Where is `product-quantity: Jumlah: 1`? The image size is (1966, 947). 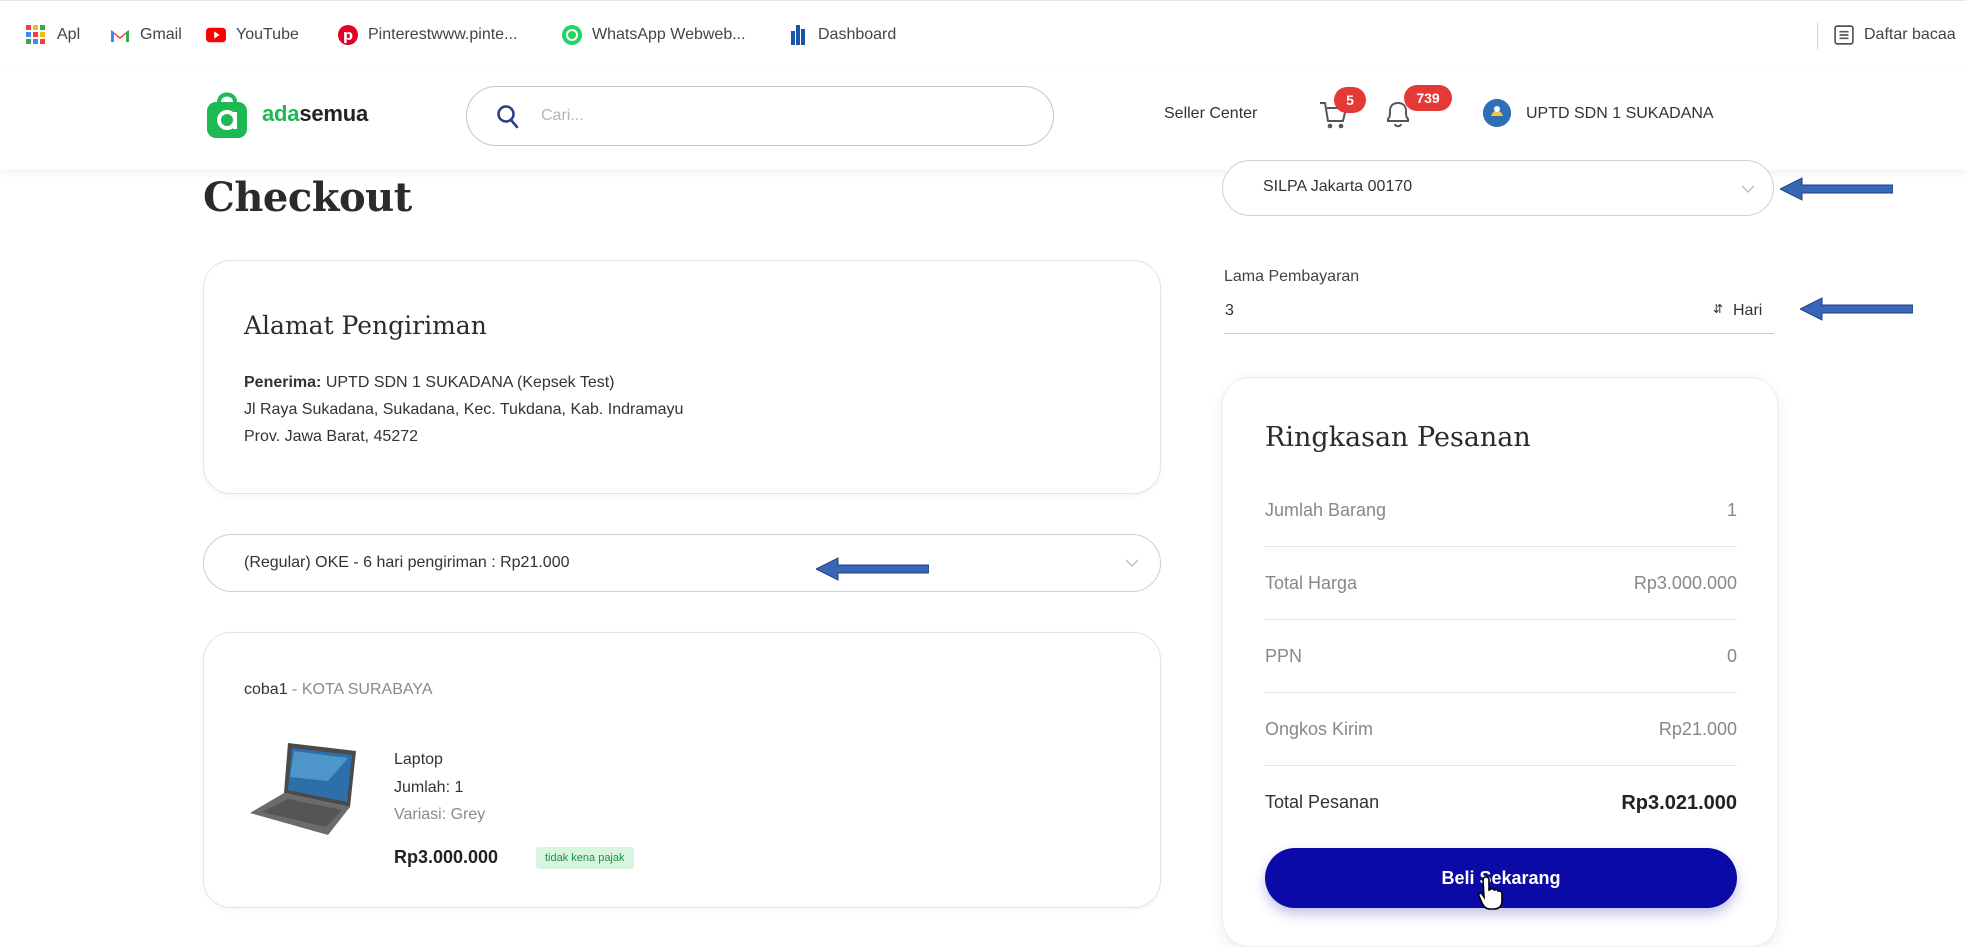
product-quantity: Jumlah: 1 is located at coordinates (429, 787).